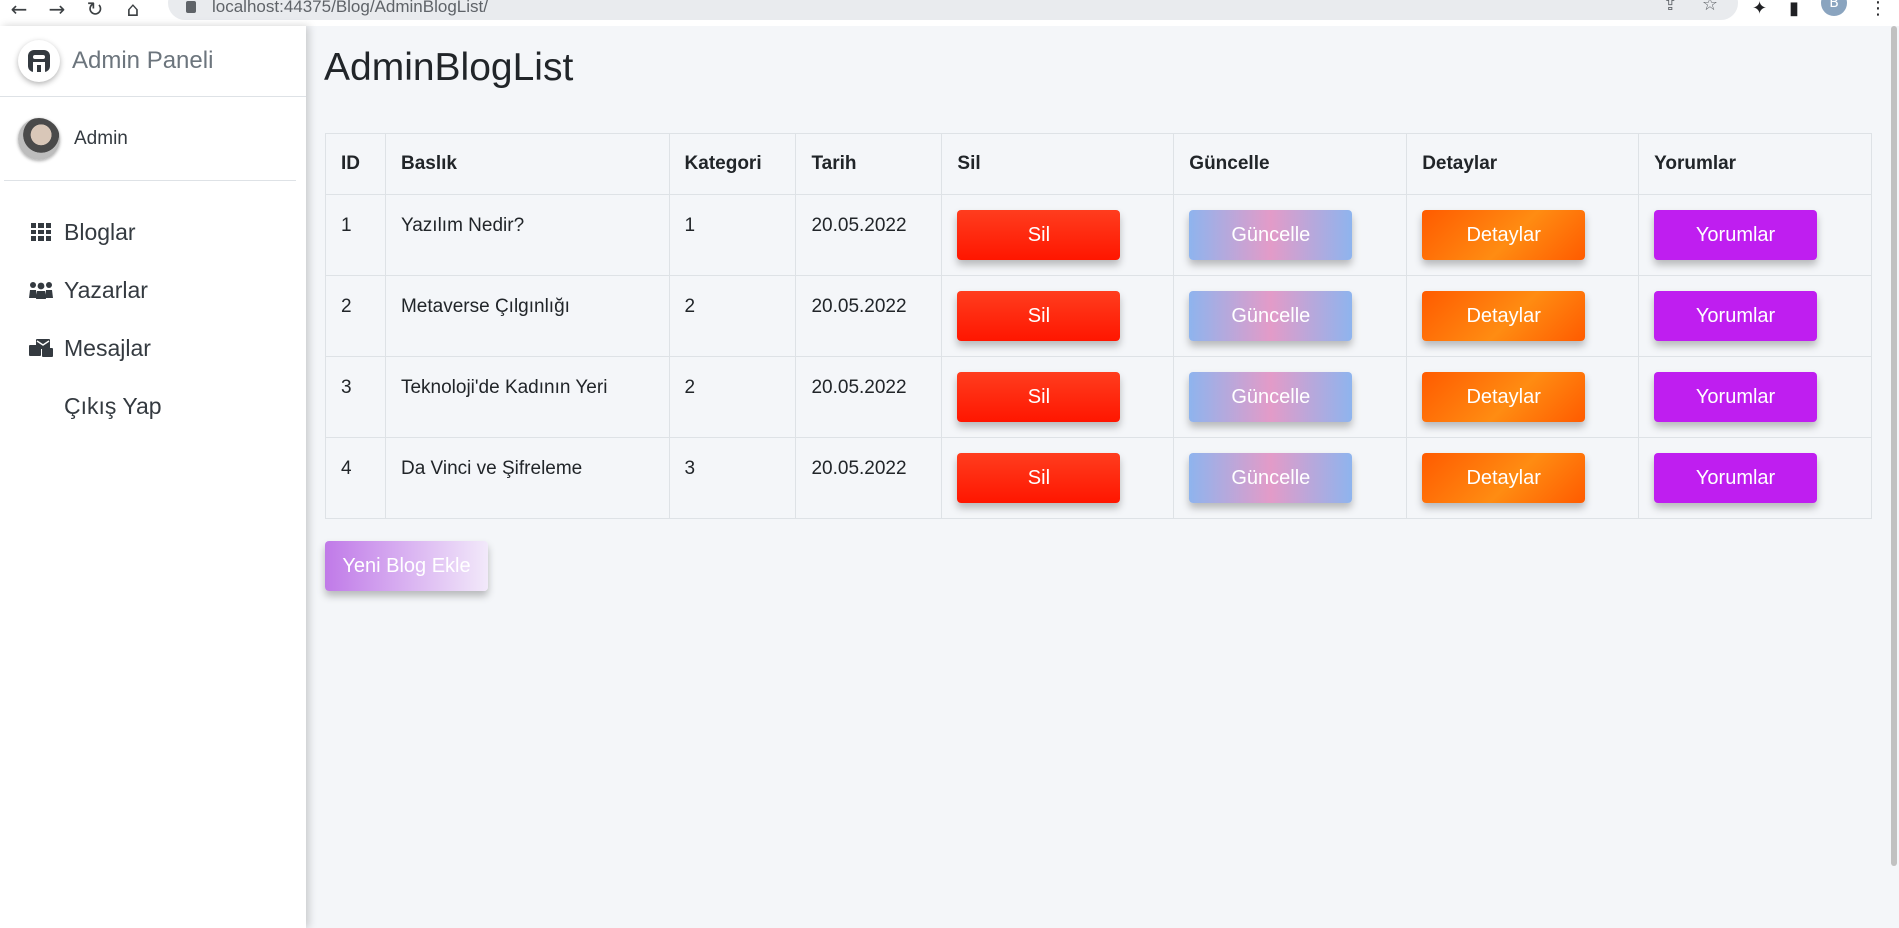 The width and height of the screenshot is (1899, 928). What do you see at coordinates (869, 164) in the screenshot?
I see `column-header-tarih: Tarih` at bounding box center [869, 164].